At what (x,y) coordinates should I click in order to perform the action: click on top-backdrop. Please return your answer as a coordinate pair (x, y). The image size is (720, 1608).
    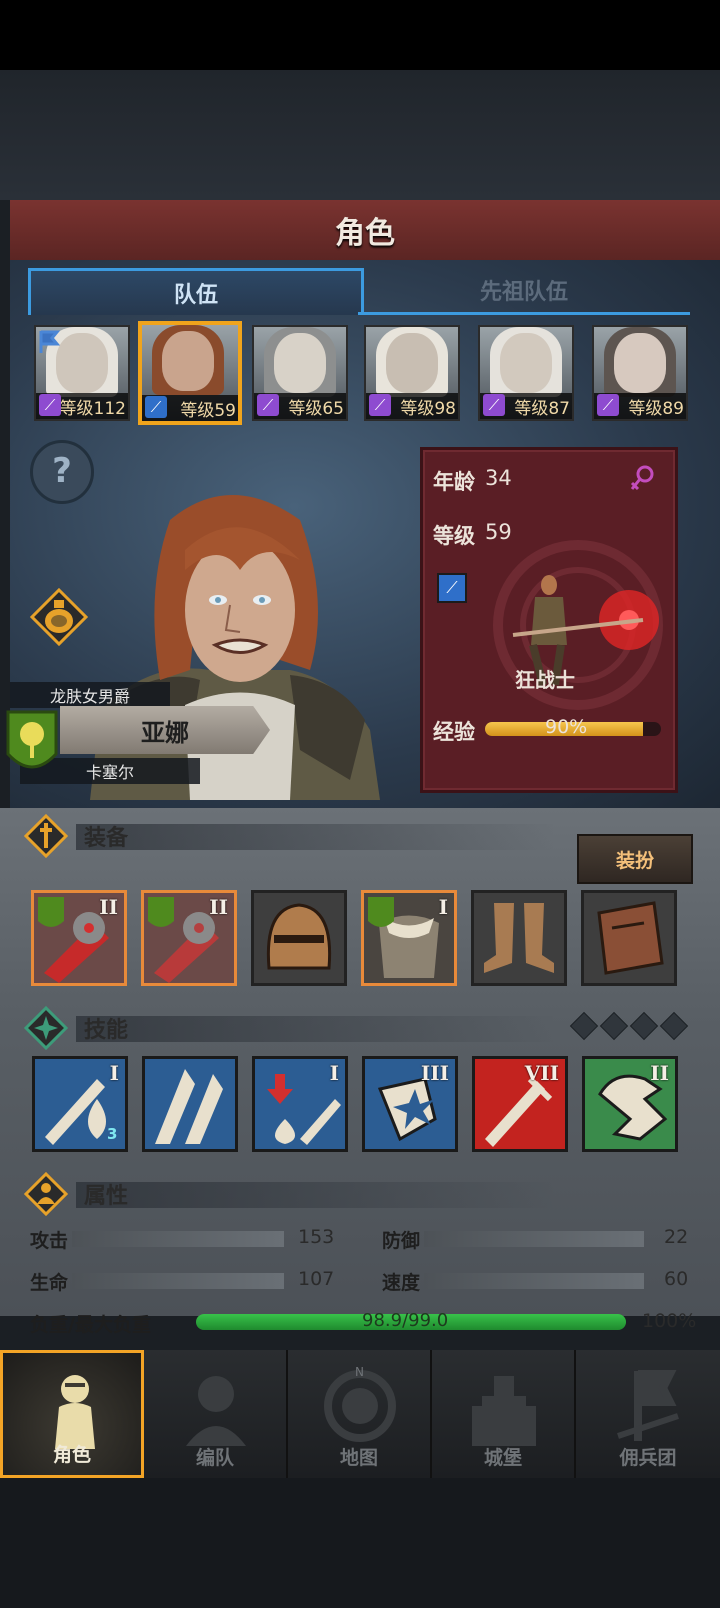
    Looking at the image, I should click on (360, 135).